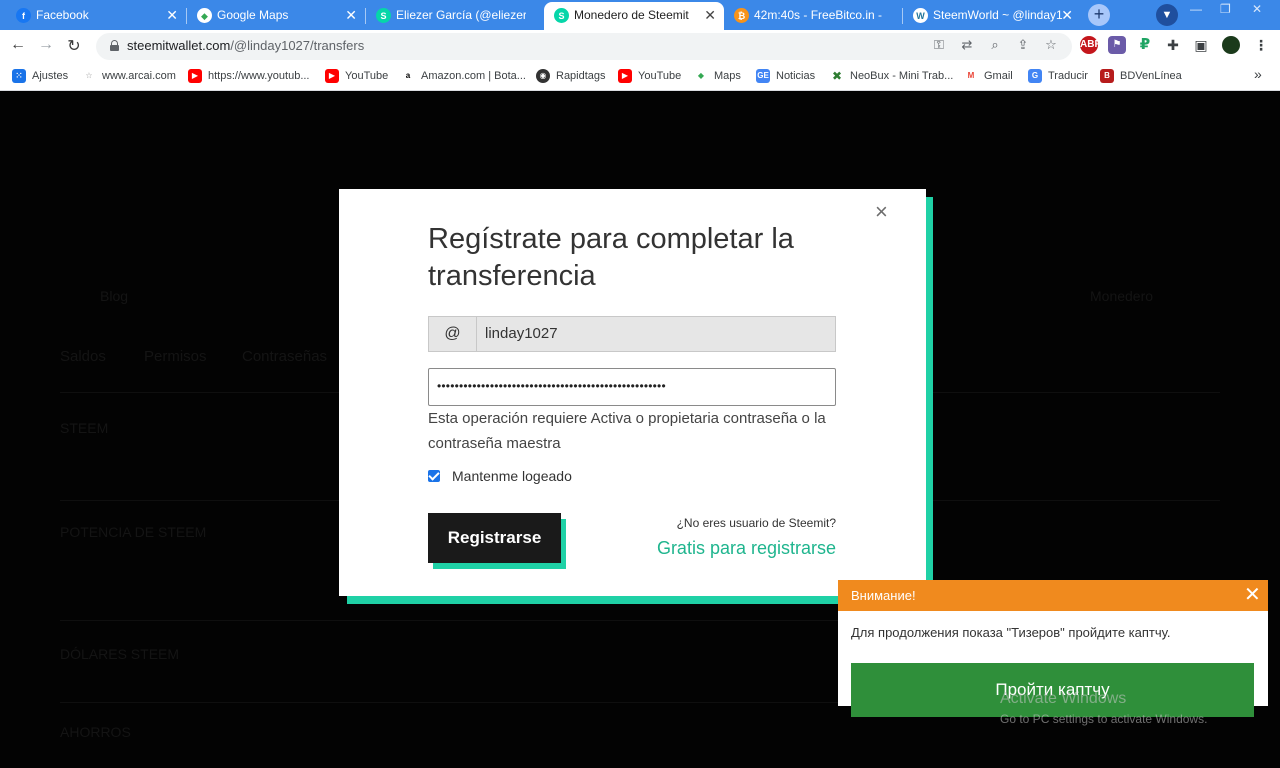  Describe the element at coordinates (756, 523) in the screenshot. I see `not-user-text: ¿No eres usuario de Steemit?` at that location.